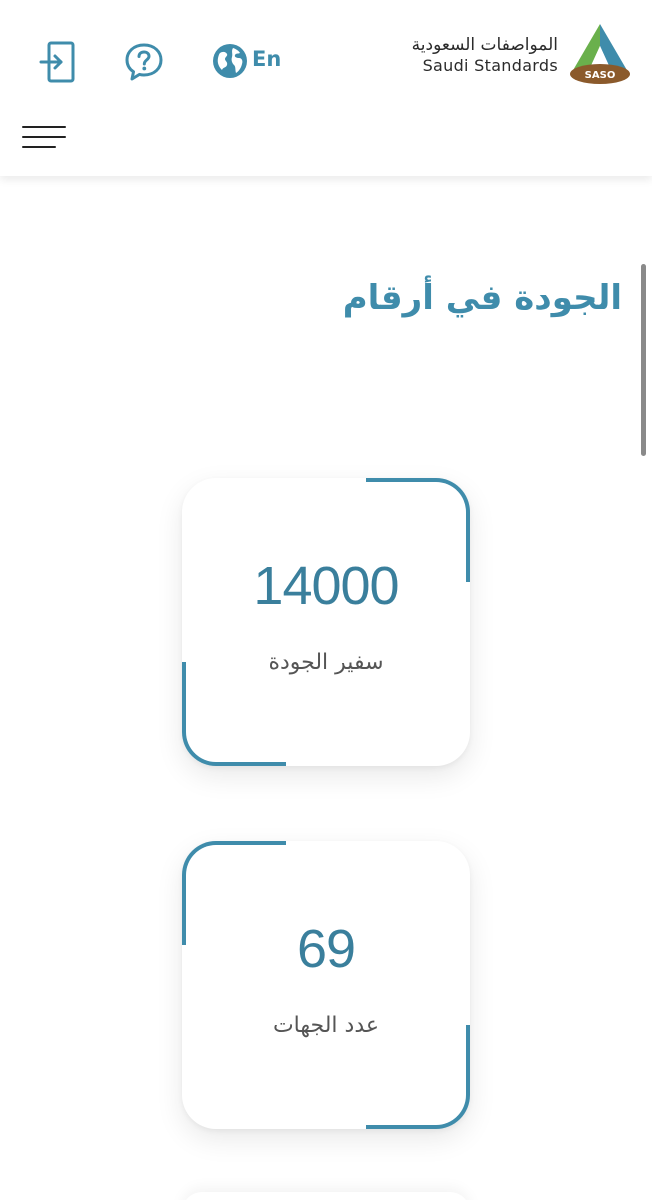 This screenshot has height=1200, width=652. Describe the element at coordinates (326, 949) in the screenshot. I see `stat-value: 69` at that location.